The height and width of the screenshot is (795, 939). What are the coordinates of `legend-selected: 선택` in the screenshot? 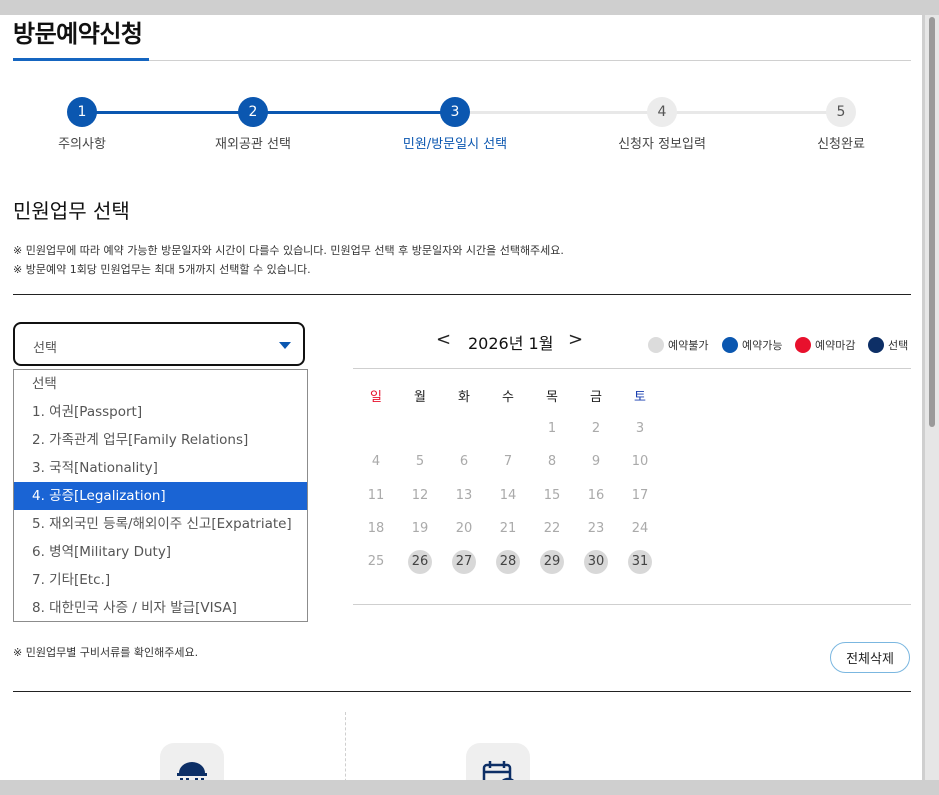 It's located at (888, 345).